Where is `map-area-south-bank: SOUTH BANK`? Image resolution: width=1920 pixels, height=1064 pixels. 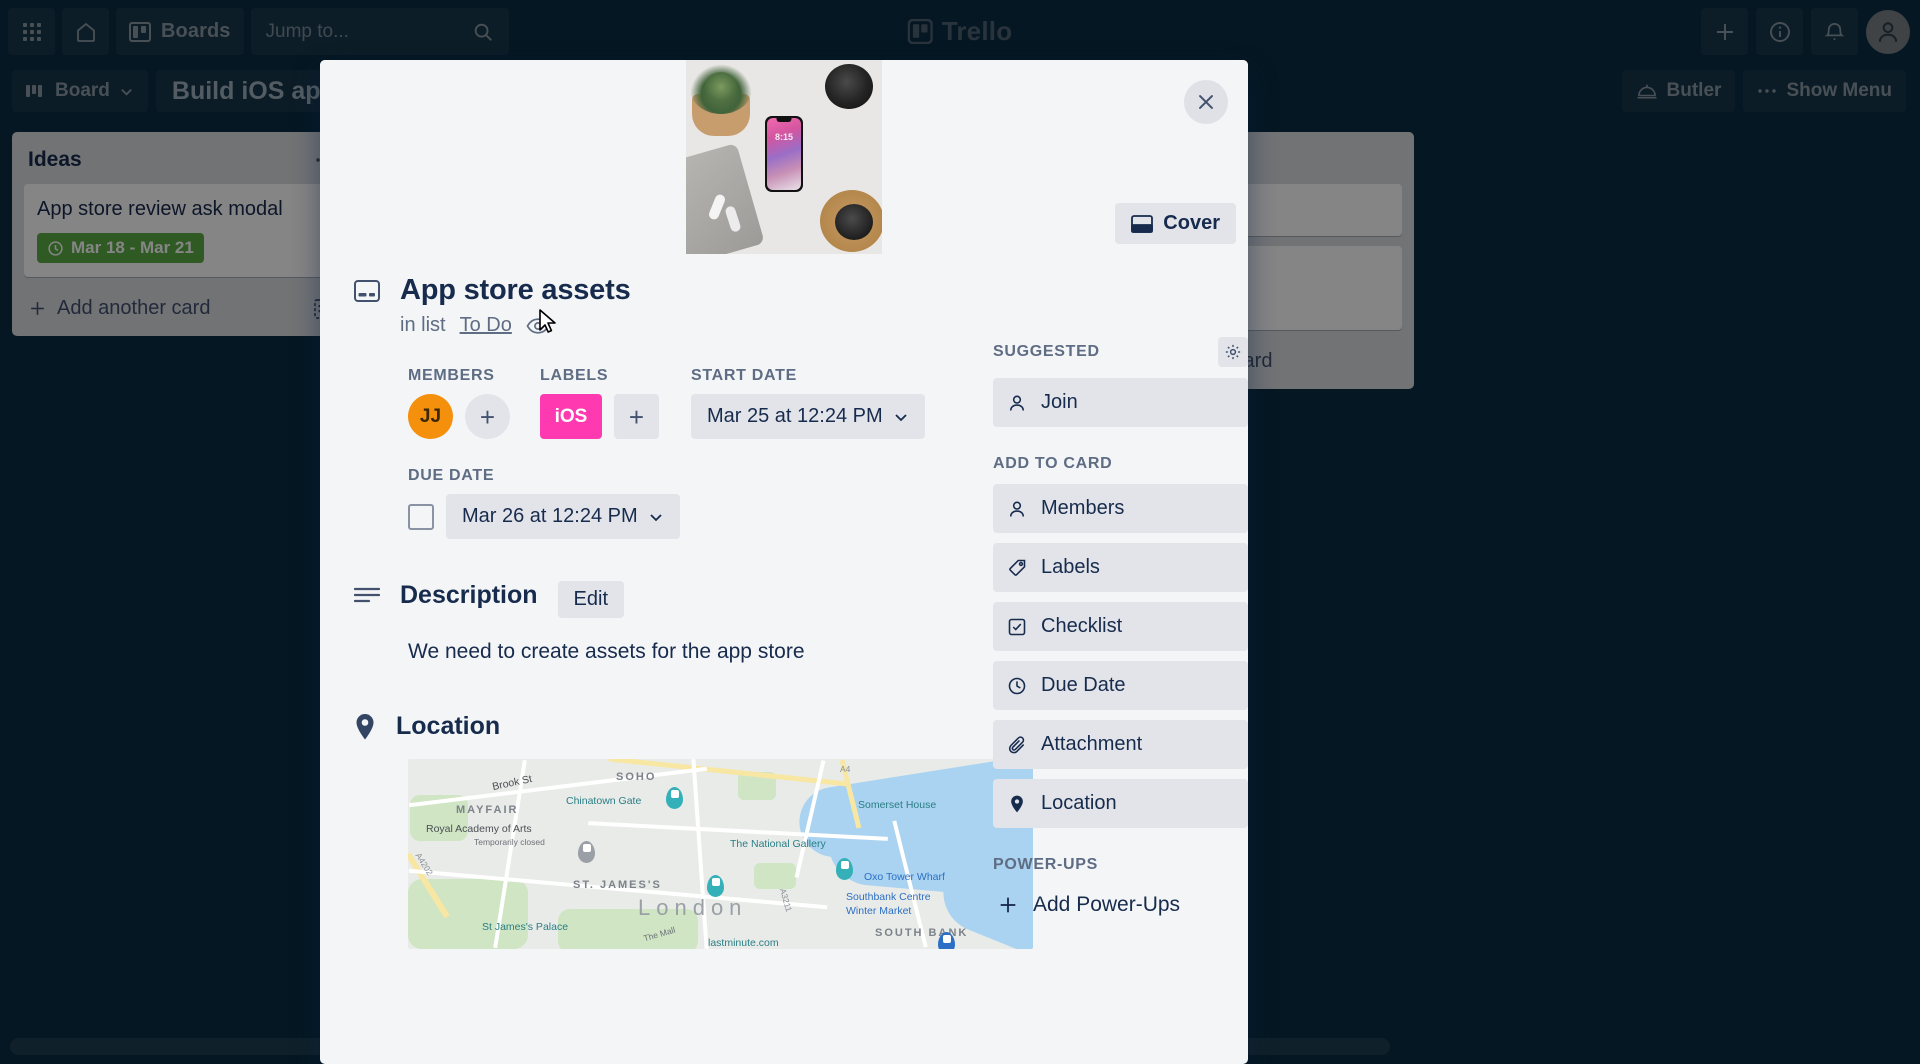 map-area-south-bank: SOUTH BANK is located at coordinates (922, 933).